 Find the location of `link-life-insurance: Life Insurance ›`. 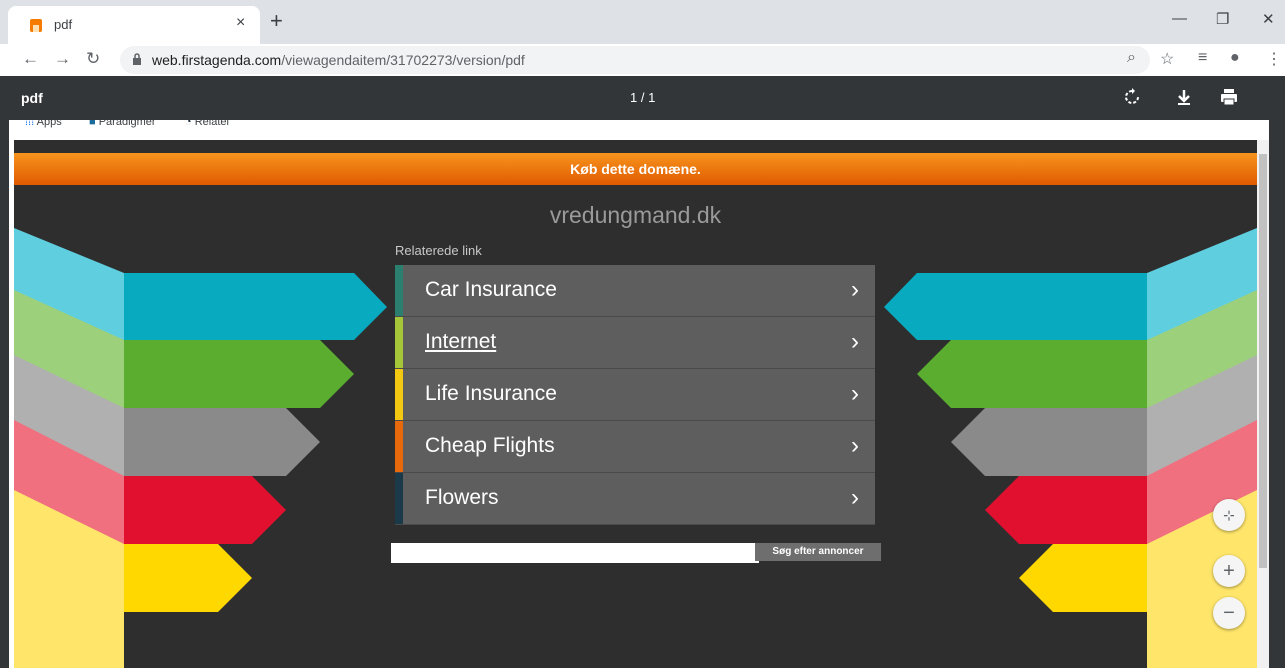

link-life-insurance: Life Insurance › is located at coordinates (635, 395).